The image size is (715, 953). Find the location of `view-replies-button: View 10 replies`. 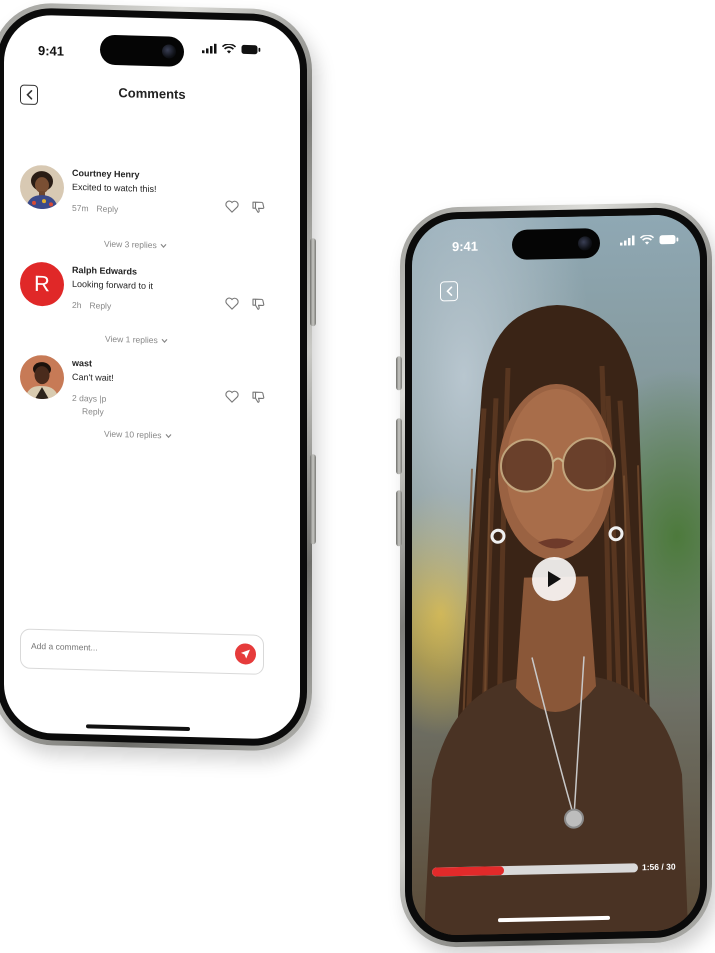

view-replies-button: View 10 replies is located at coordinates (138, 435).